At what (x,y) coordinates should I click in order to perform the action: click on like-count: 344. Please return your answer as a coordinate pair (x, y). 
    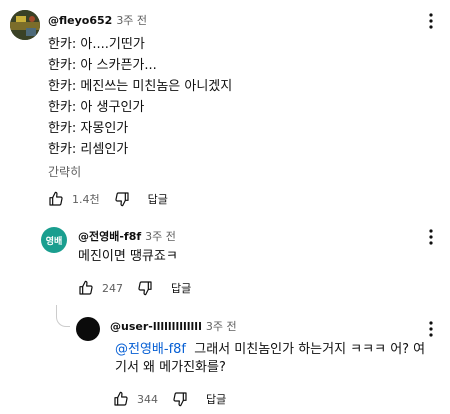
    Looking at the image, I should click on (147, 399).